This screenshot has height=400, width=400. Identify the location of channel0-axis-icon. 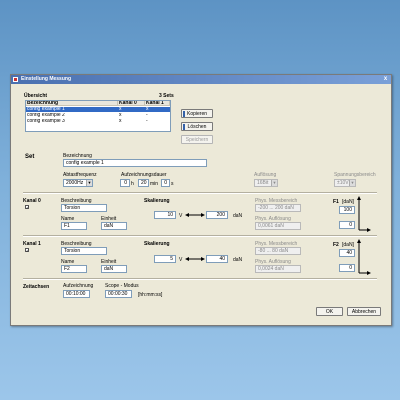
(364, 214).